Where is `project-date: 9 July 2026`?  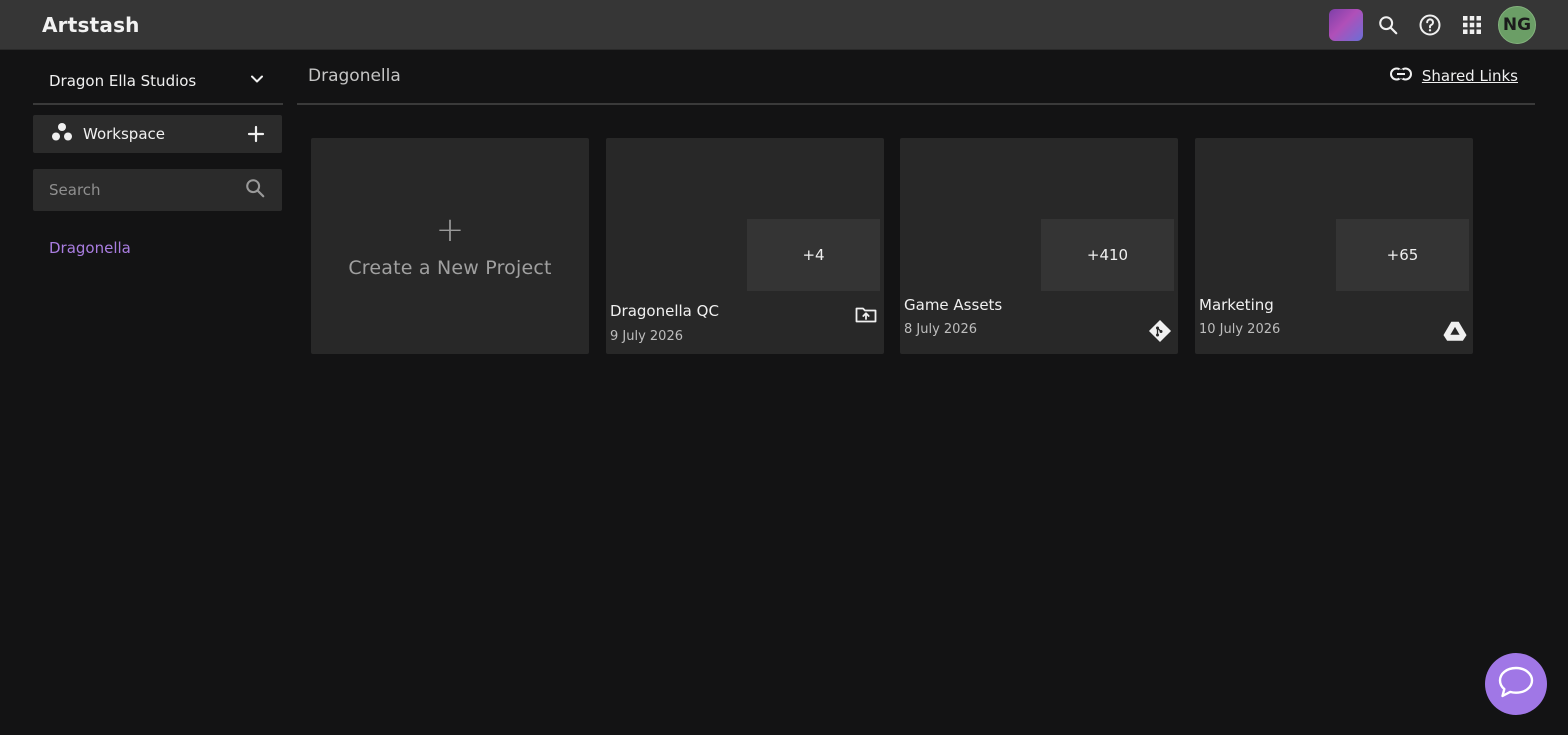
project-date: 9 July 2026 is located at coordinates (646, 336).